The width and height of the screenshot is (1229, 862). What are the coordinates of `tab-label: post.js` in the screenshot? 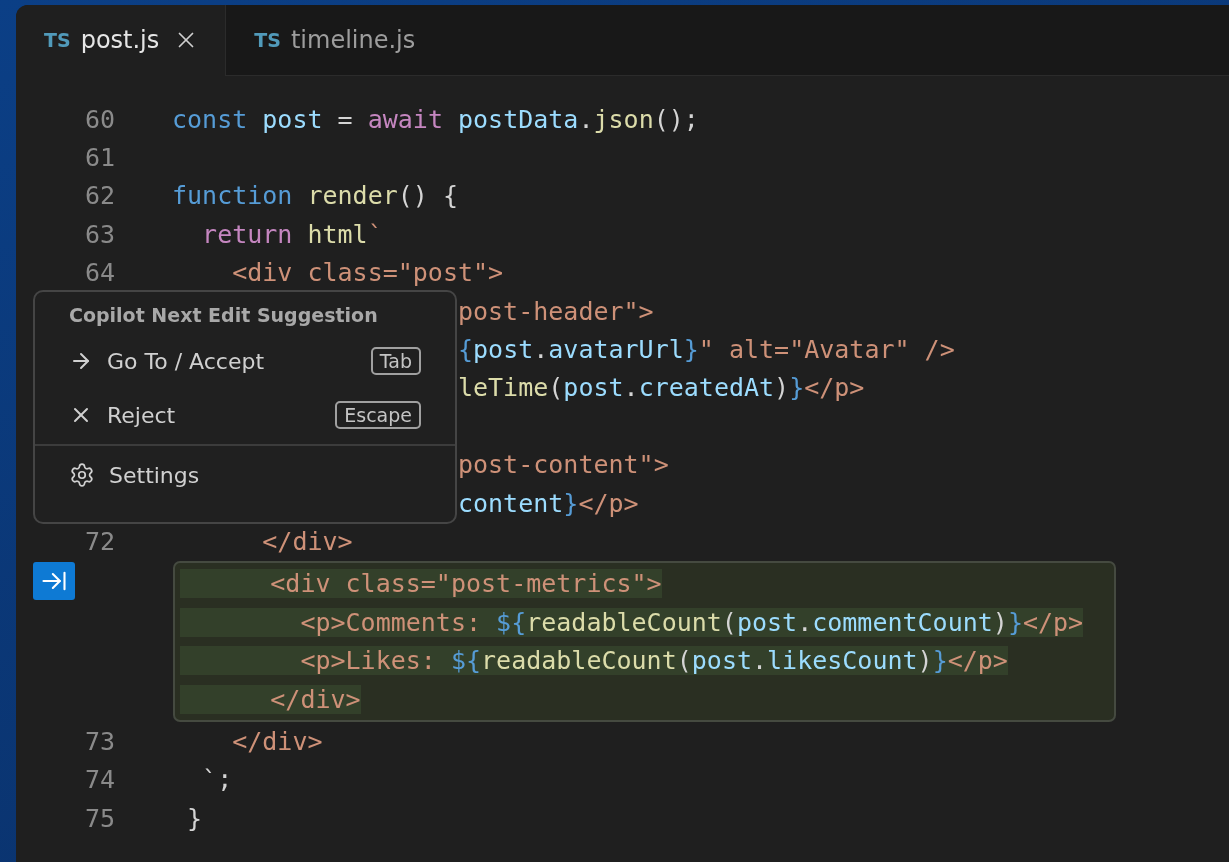 It's located at (120, 40).